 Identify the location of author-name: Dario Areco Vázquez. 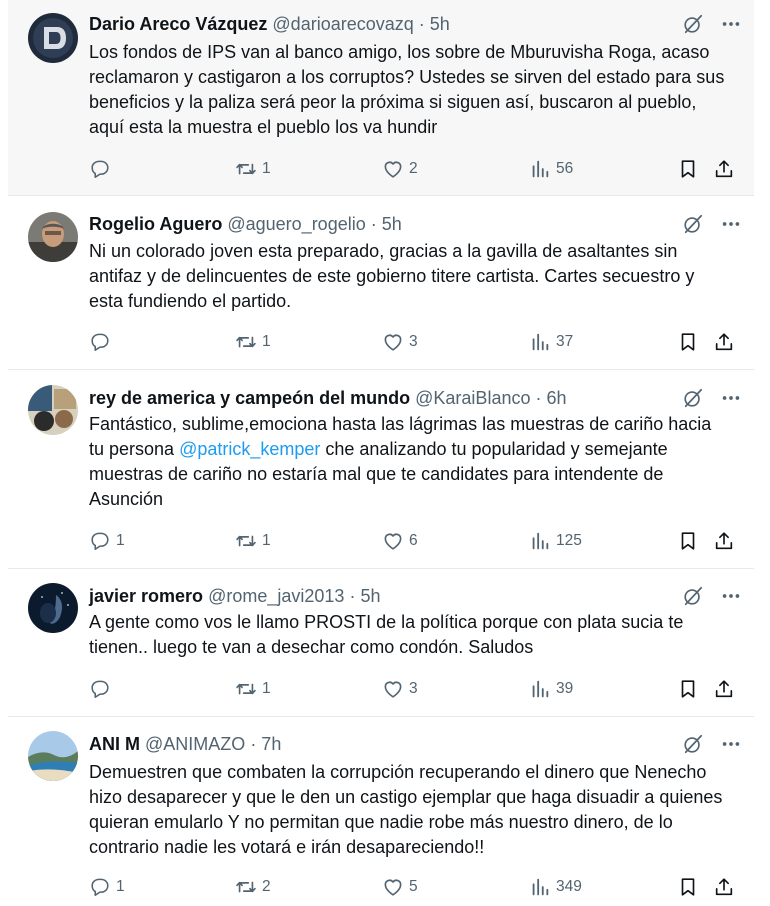
(178, 24).